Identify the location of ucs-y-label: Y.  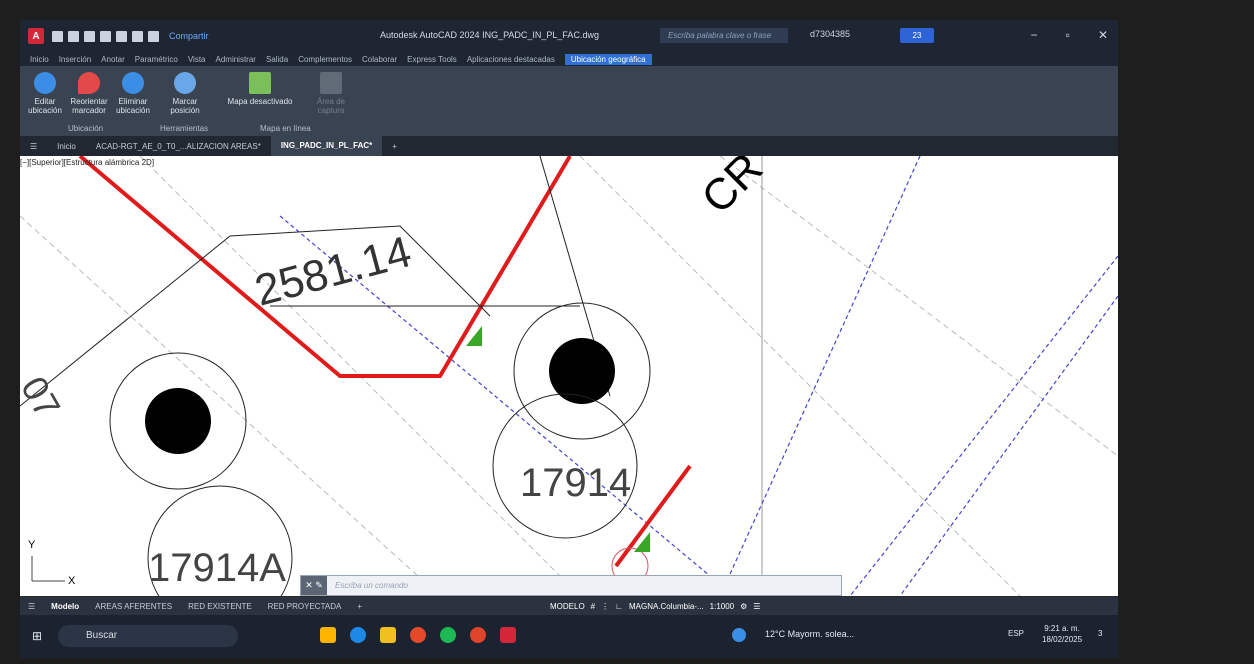
(32, 545).